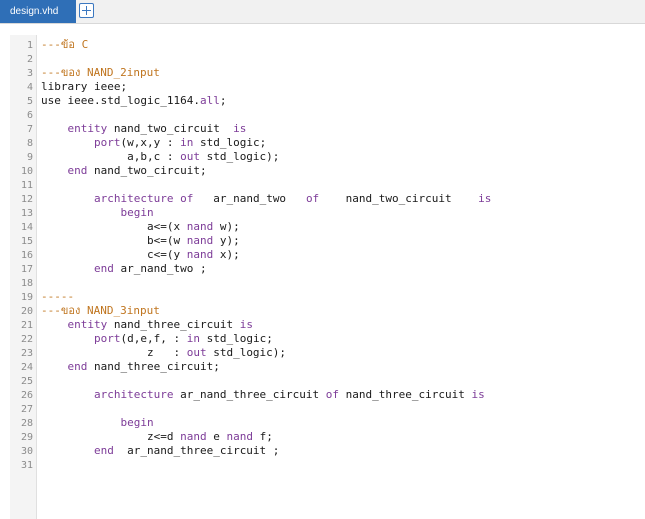 The width and height of the screenshot is (645, 519). What do you see at coordinates (26, 283) in the screenshot?
I see `line-number: 18` at bounding box center [26, 283].